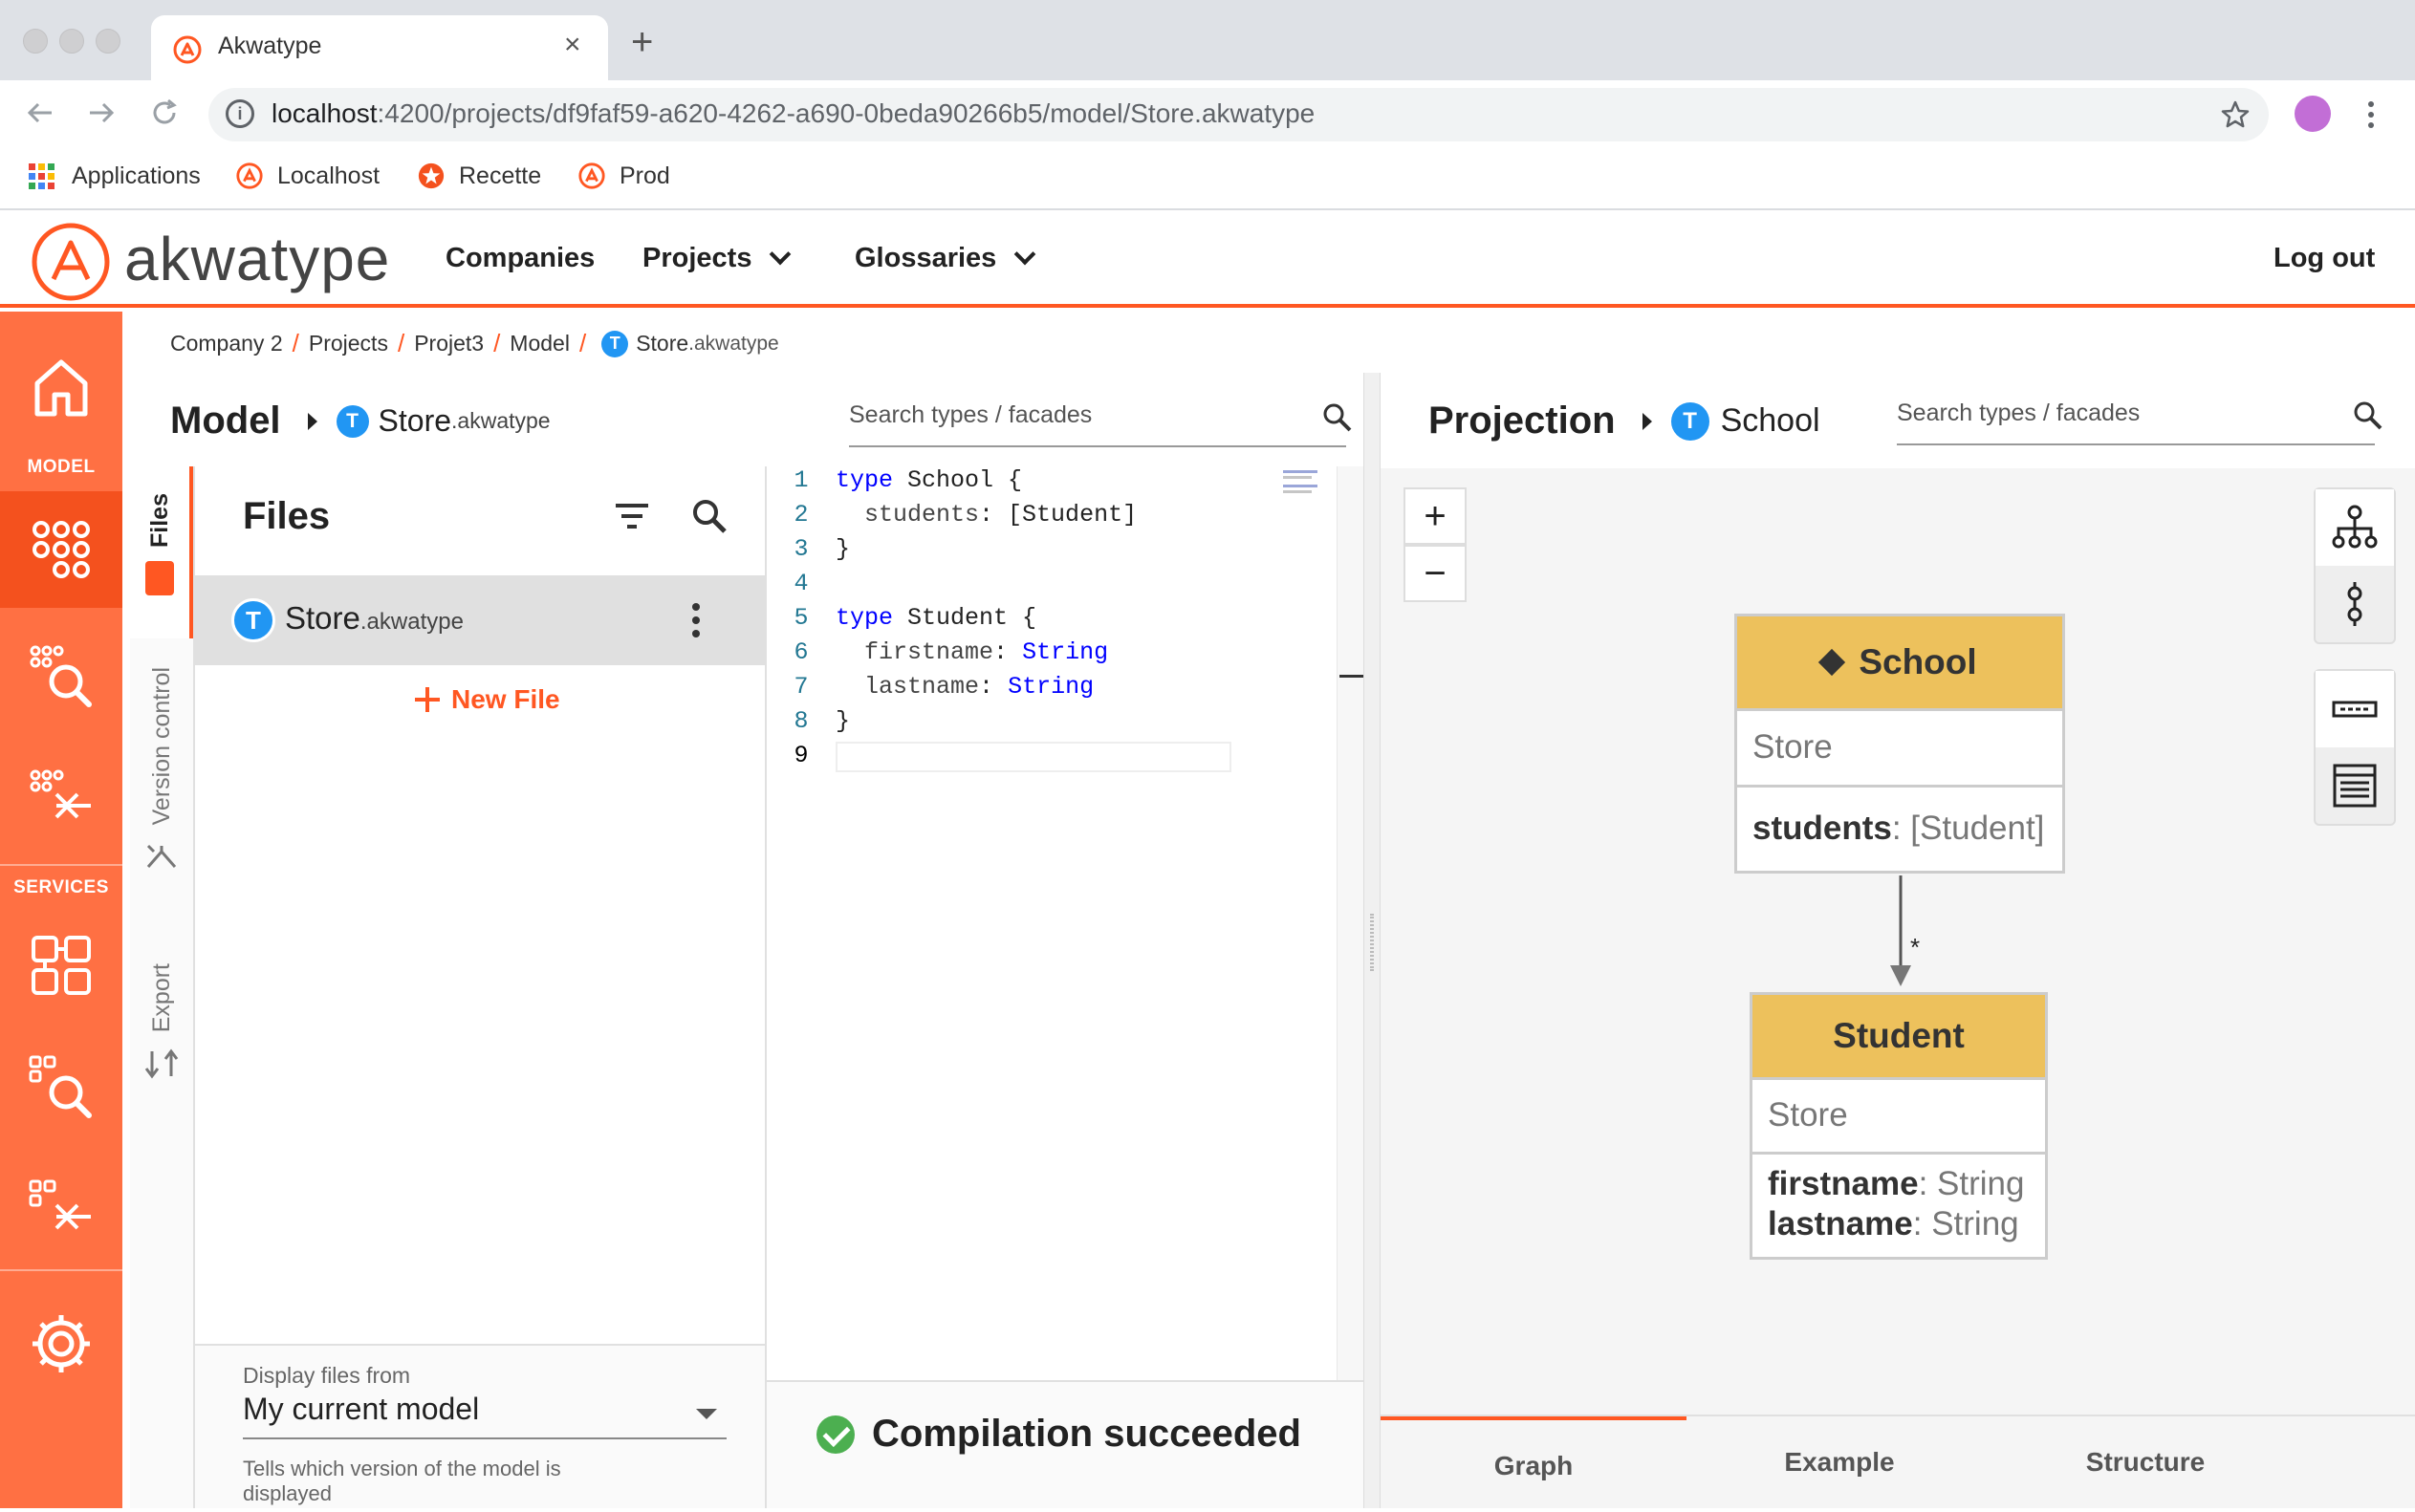 The image size is (2415, 1512). Describe the element at coordinates (40, 112) in the screenshot. I see `back-arrow-icon` at that location.